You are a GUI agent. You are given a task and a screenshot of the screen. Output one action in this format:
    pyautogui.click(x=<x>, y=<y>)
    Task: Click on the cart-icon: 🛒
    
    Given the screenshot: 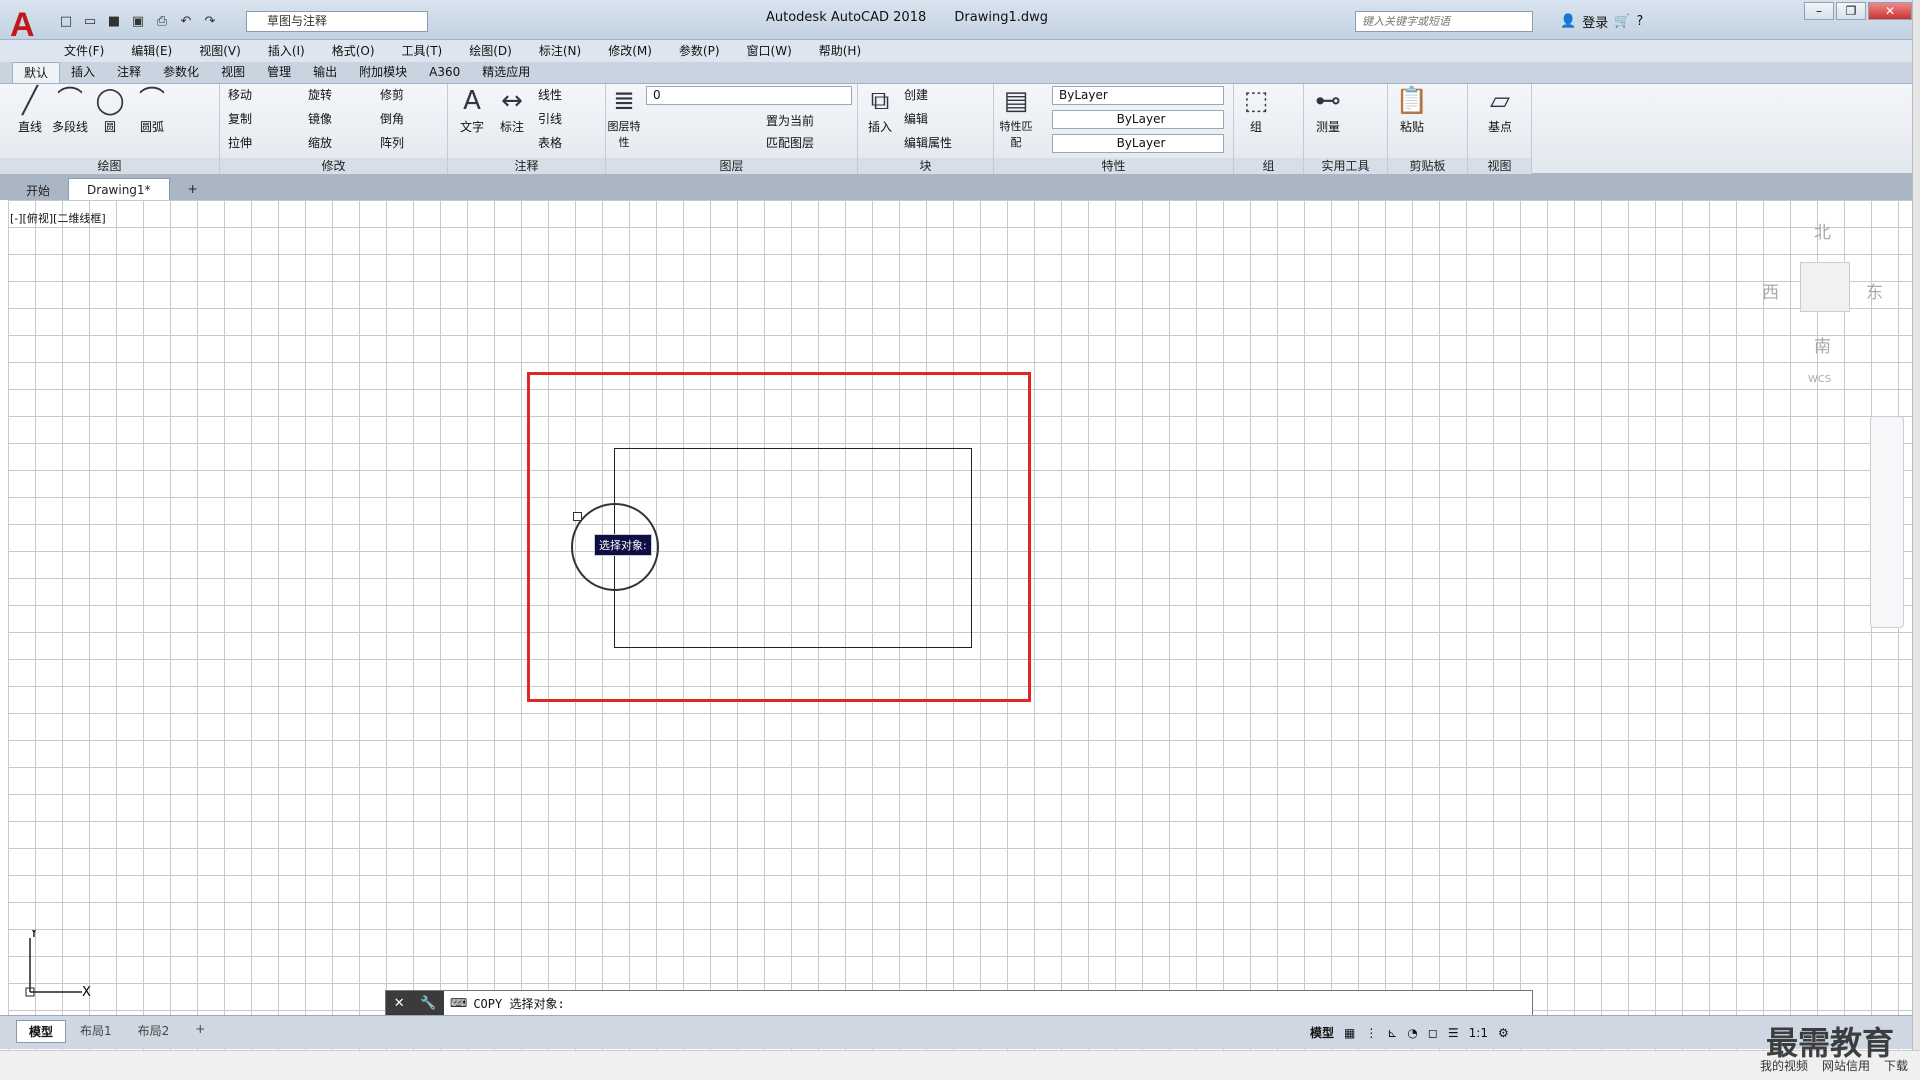 What is the action you would take?
    pyautogui.click(x=1622, y=21)
    